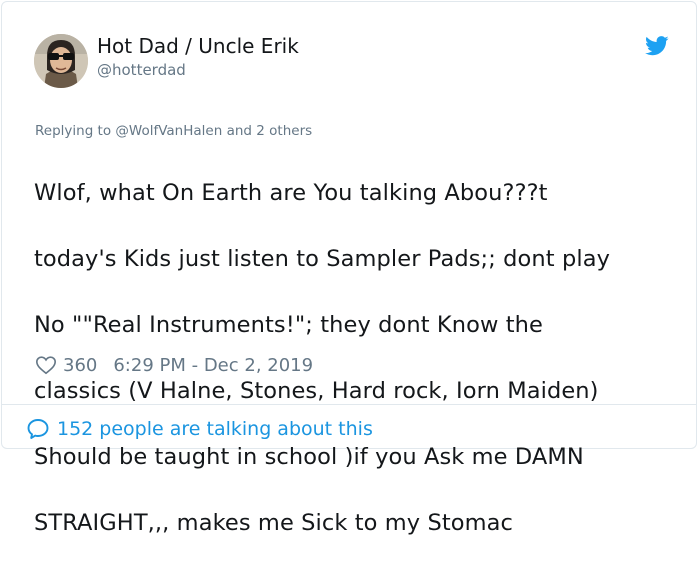  I want to click on speech-bubble-icon, so click(38, 429).